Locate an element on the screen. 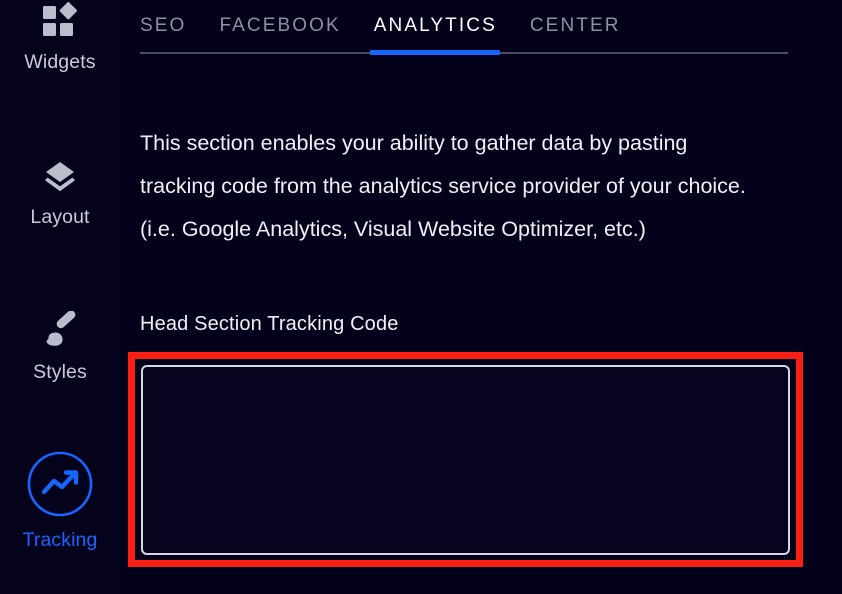 The width and height of the screenshot is (842, 594). head-tracking-code-label: Head Section Tracking Code is located at coordinates (269, 324).